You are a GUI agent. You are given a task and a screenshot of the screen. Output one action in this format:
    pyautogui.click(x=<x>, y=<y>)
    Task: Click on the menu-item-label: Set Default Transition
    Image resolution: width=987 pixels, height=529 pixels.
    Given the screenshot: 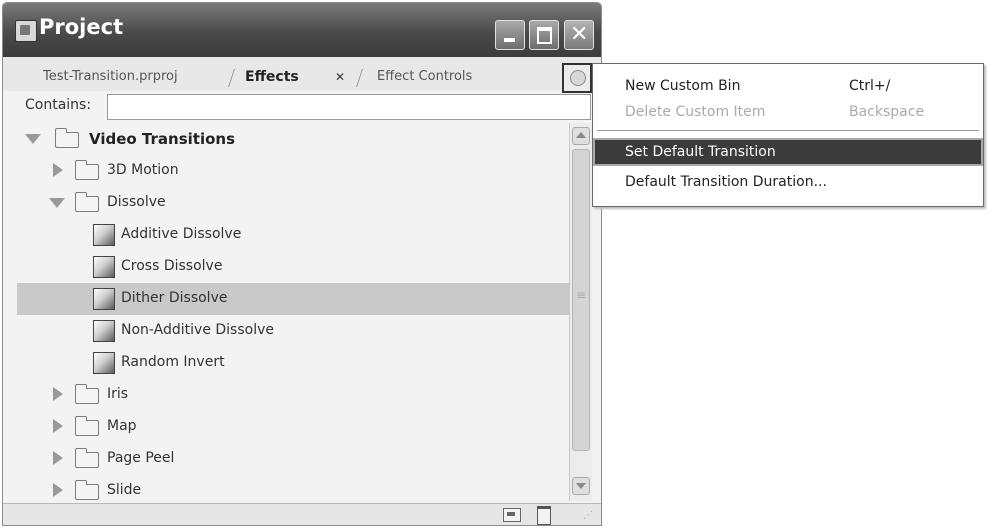 What is the action you would take?
    pyautogui.click(x=700, y=152)
    